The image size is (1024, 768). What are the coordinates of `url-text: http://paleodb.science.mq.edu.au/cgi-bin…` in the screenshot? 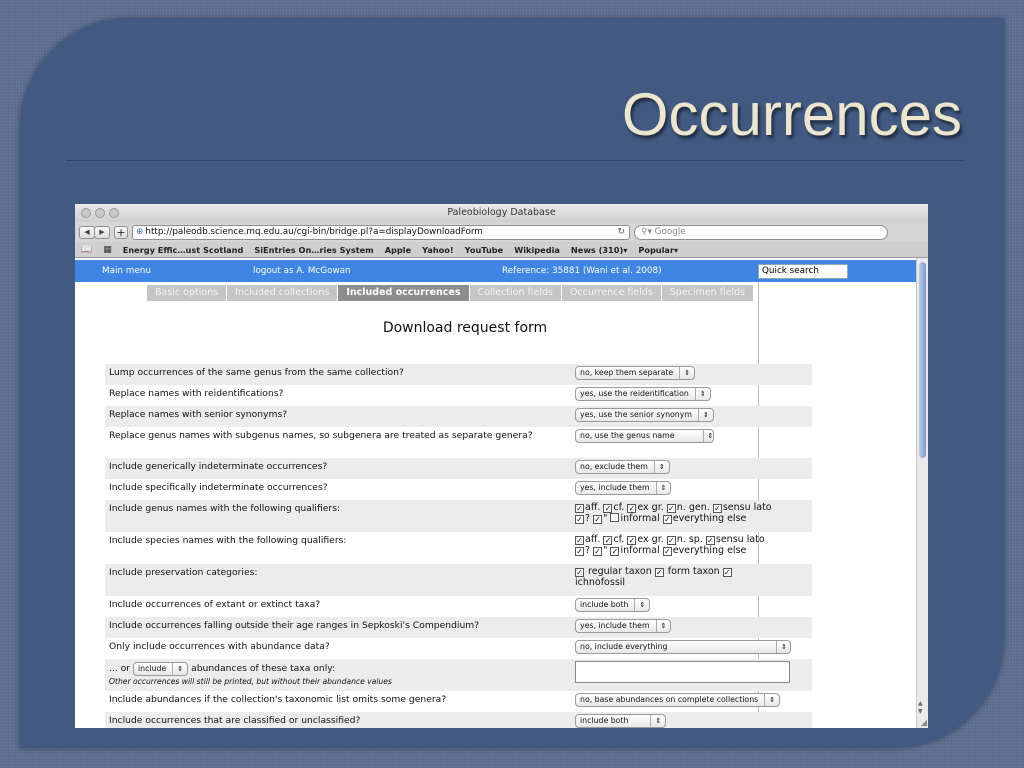 It's located at (314, 231).